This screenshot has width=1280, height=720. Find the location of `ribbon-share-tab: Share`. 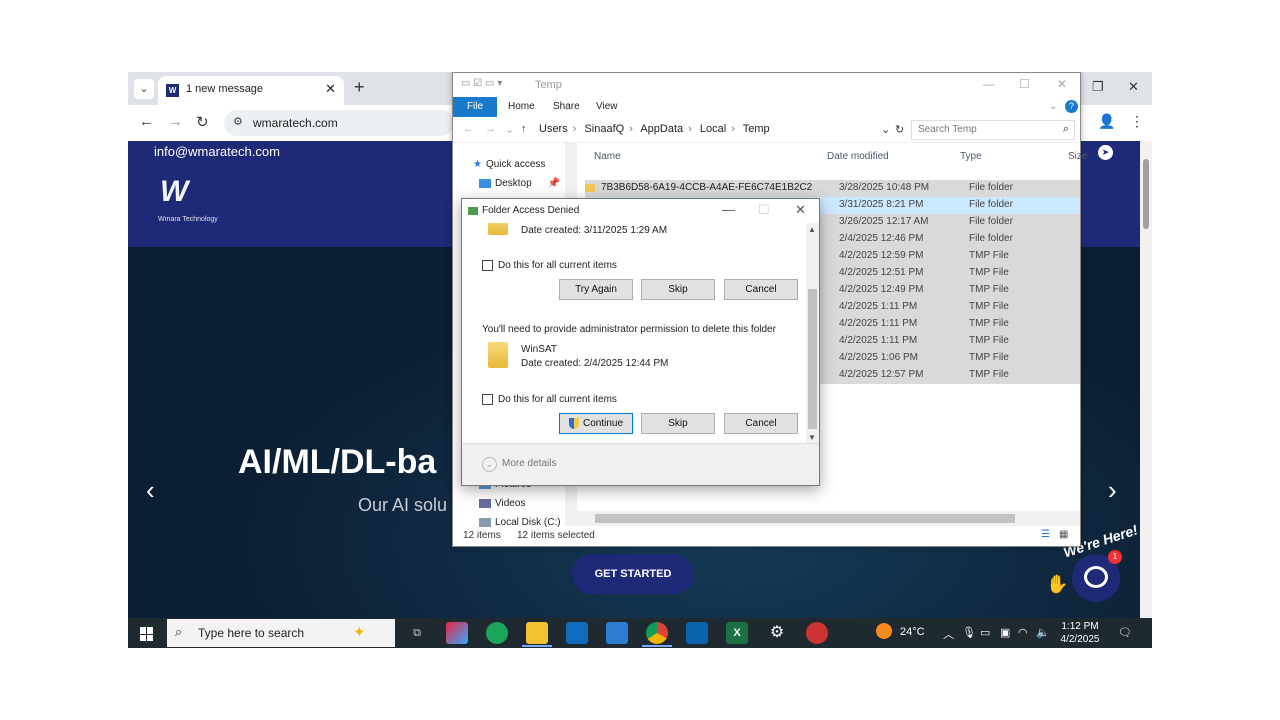

ribbon-share-tab: Share is located at coordinates (566, 106).